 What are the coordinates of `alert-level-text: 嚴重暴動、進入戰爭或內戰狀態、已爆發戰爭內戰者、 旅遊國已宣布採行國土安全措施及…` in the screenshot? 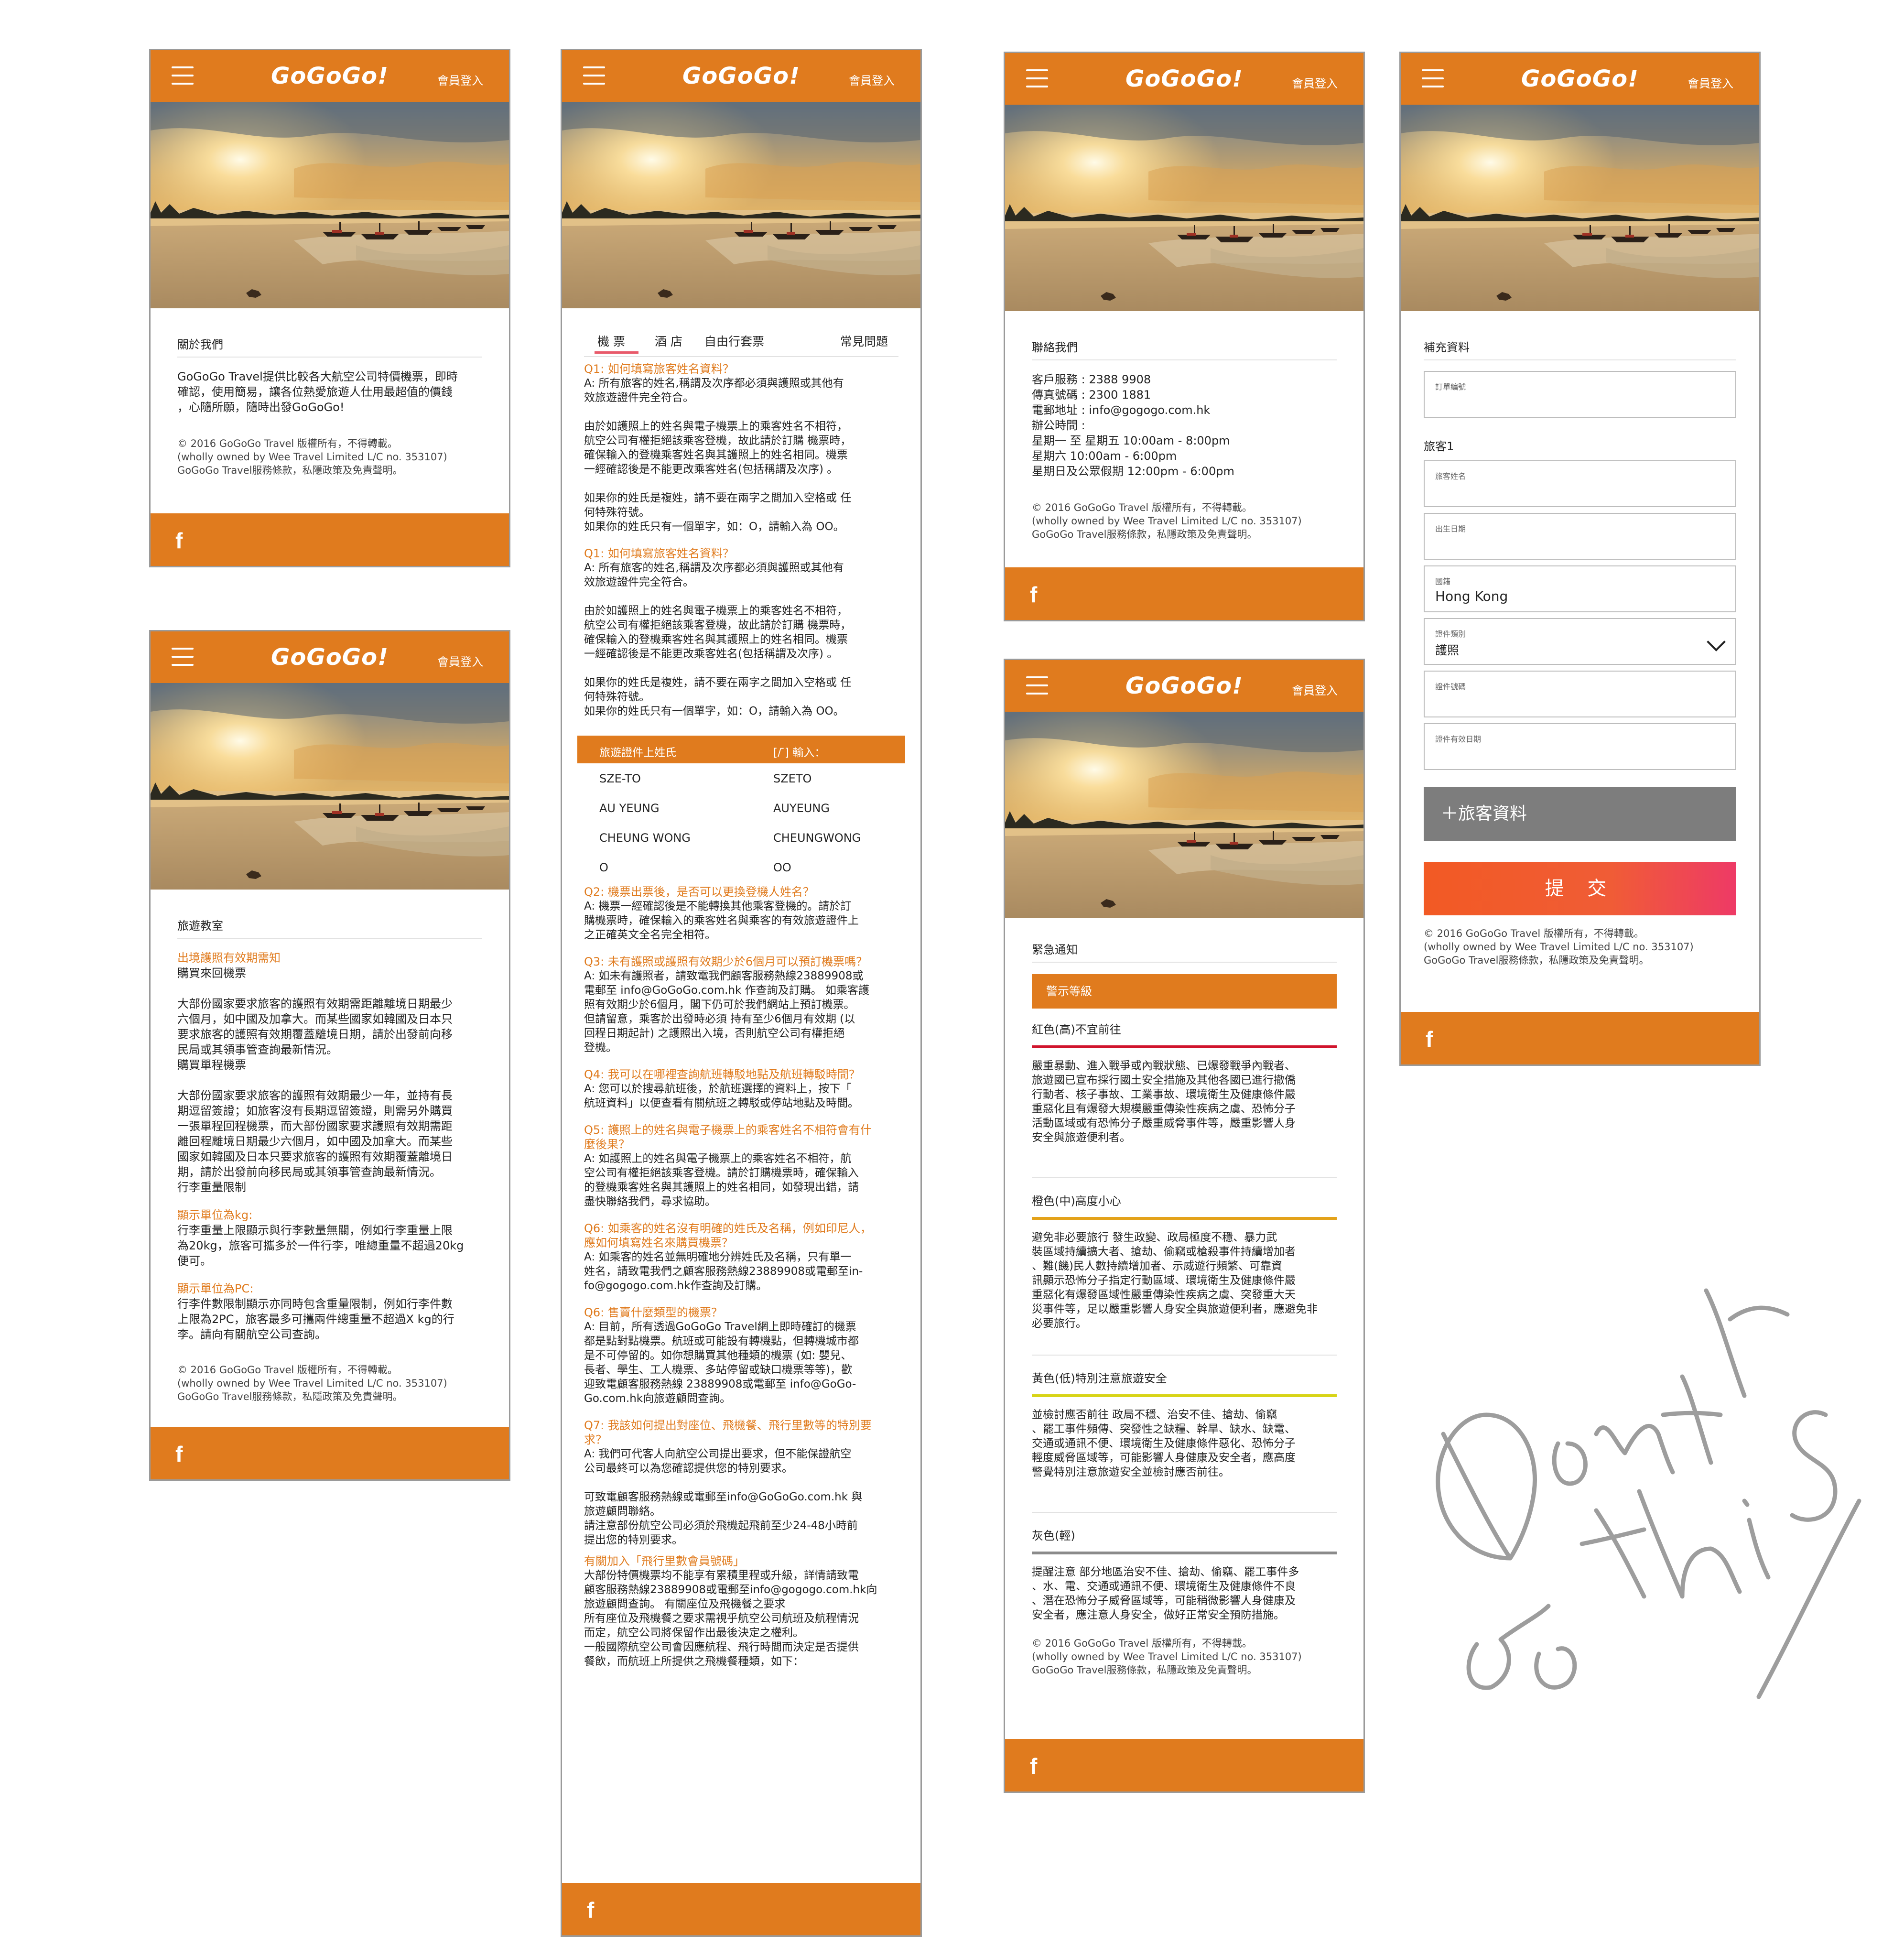 It's located at (1164, 1102).